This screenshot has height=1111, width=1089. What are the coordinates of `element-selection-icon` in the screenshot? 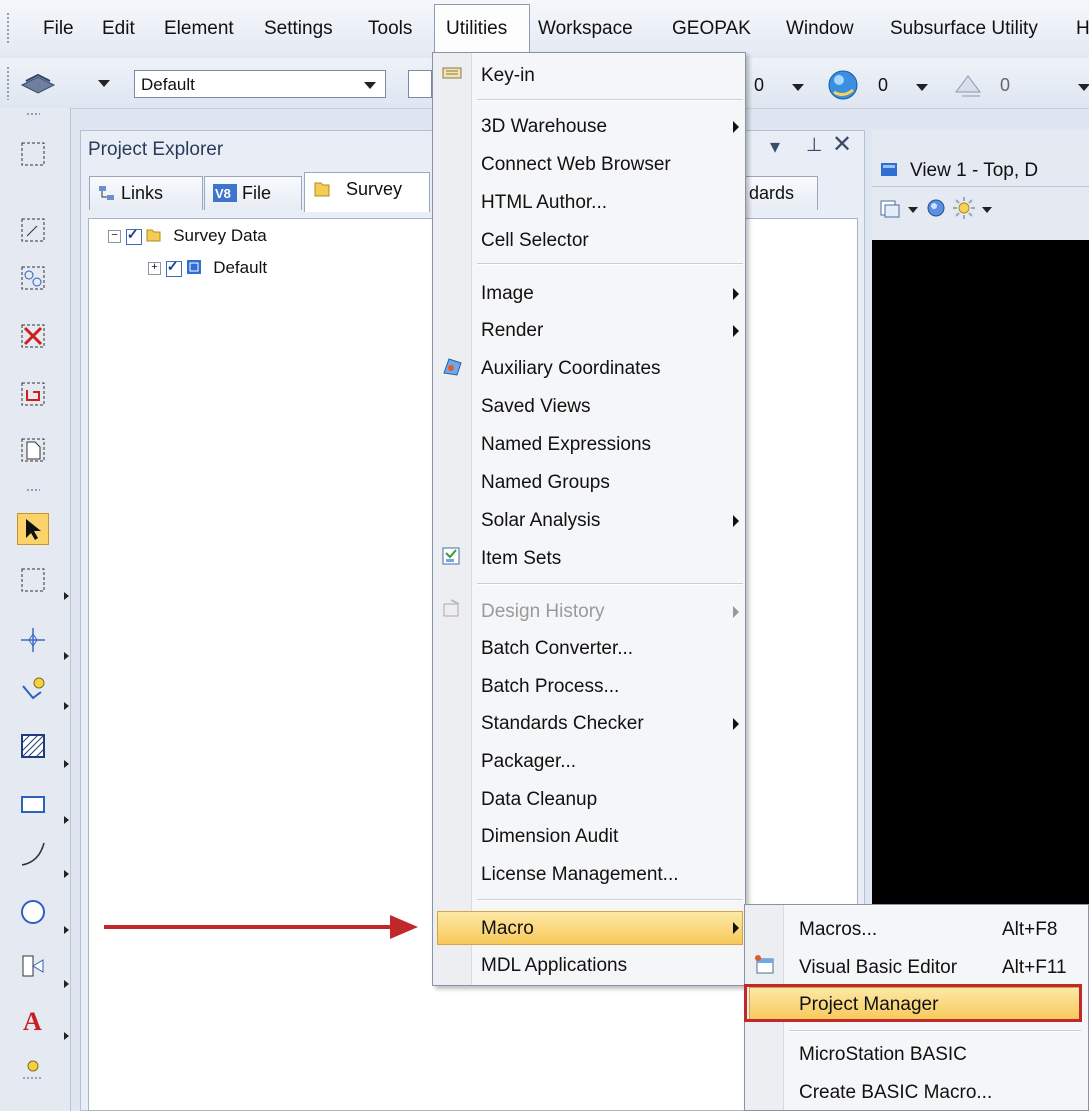 It's located at (33, 529).